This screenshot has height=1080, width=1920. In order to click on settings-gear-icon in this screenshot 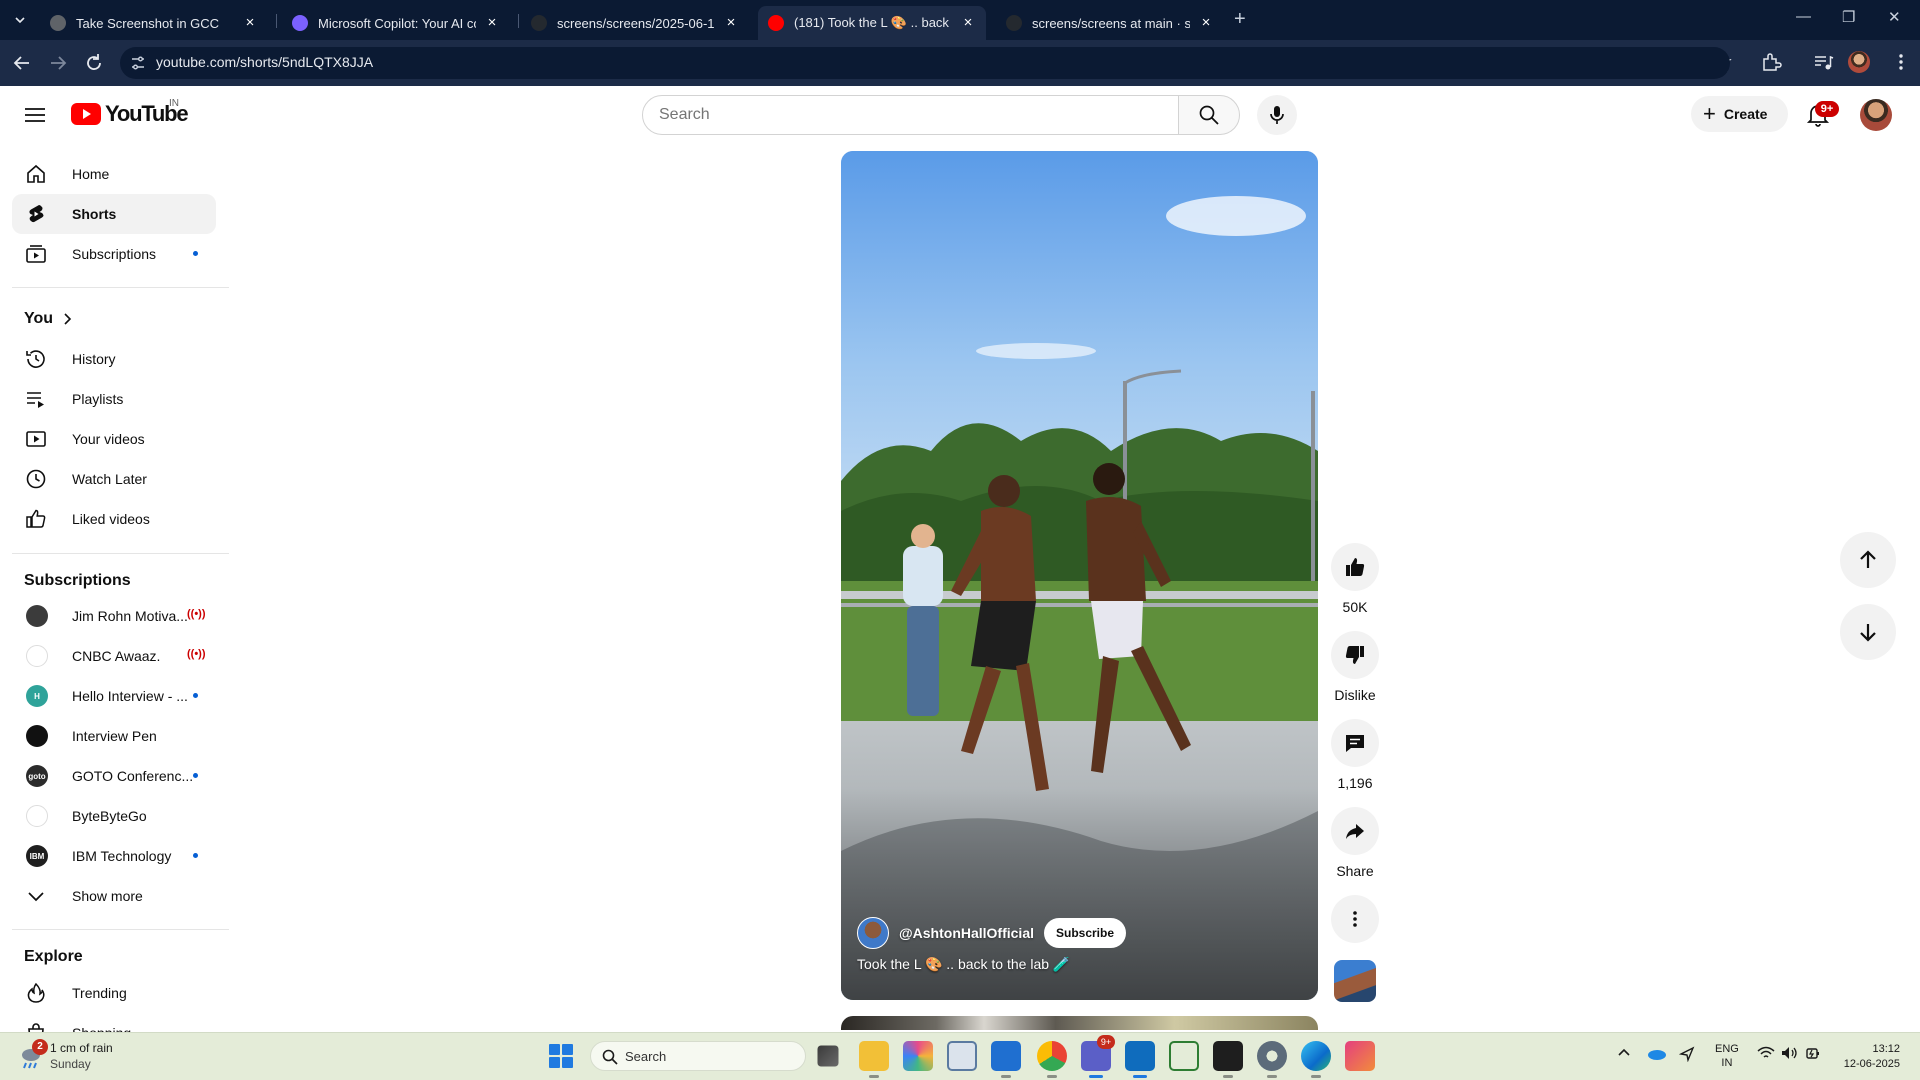, I will do `click(1272, 1059)`.